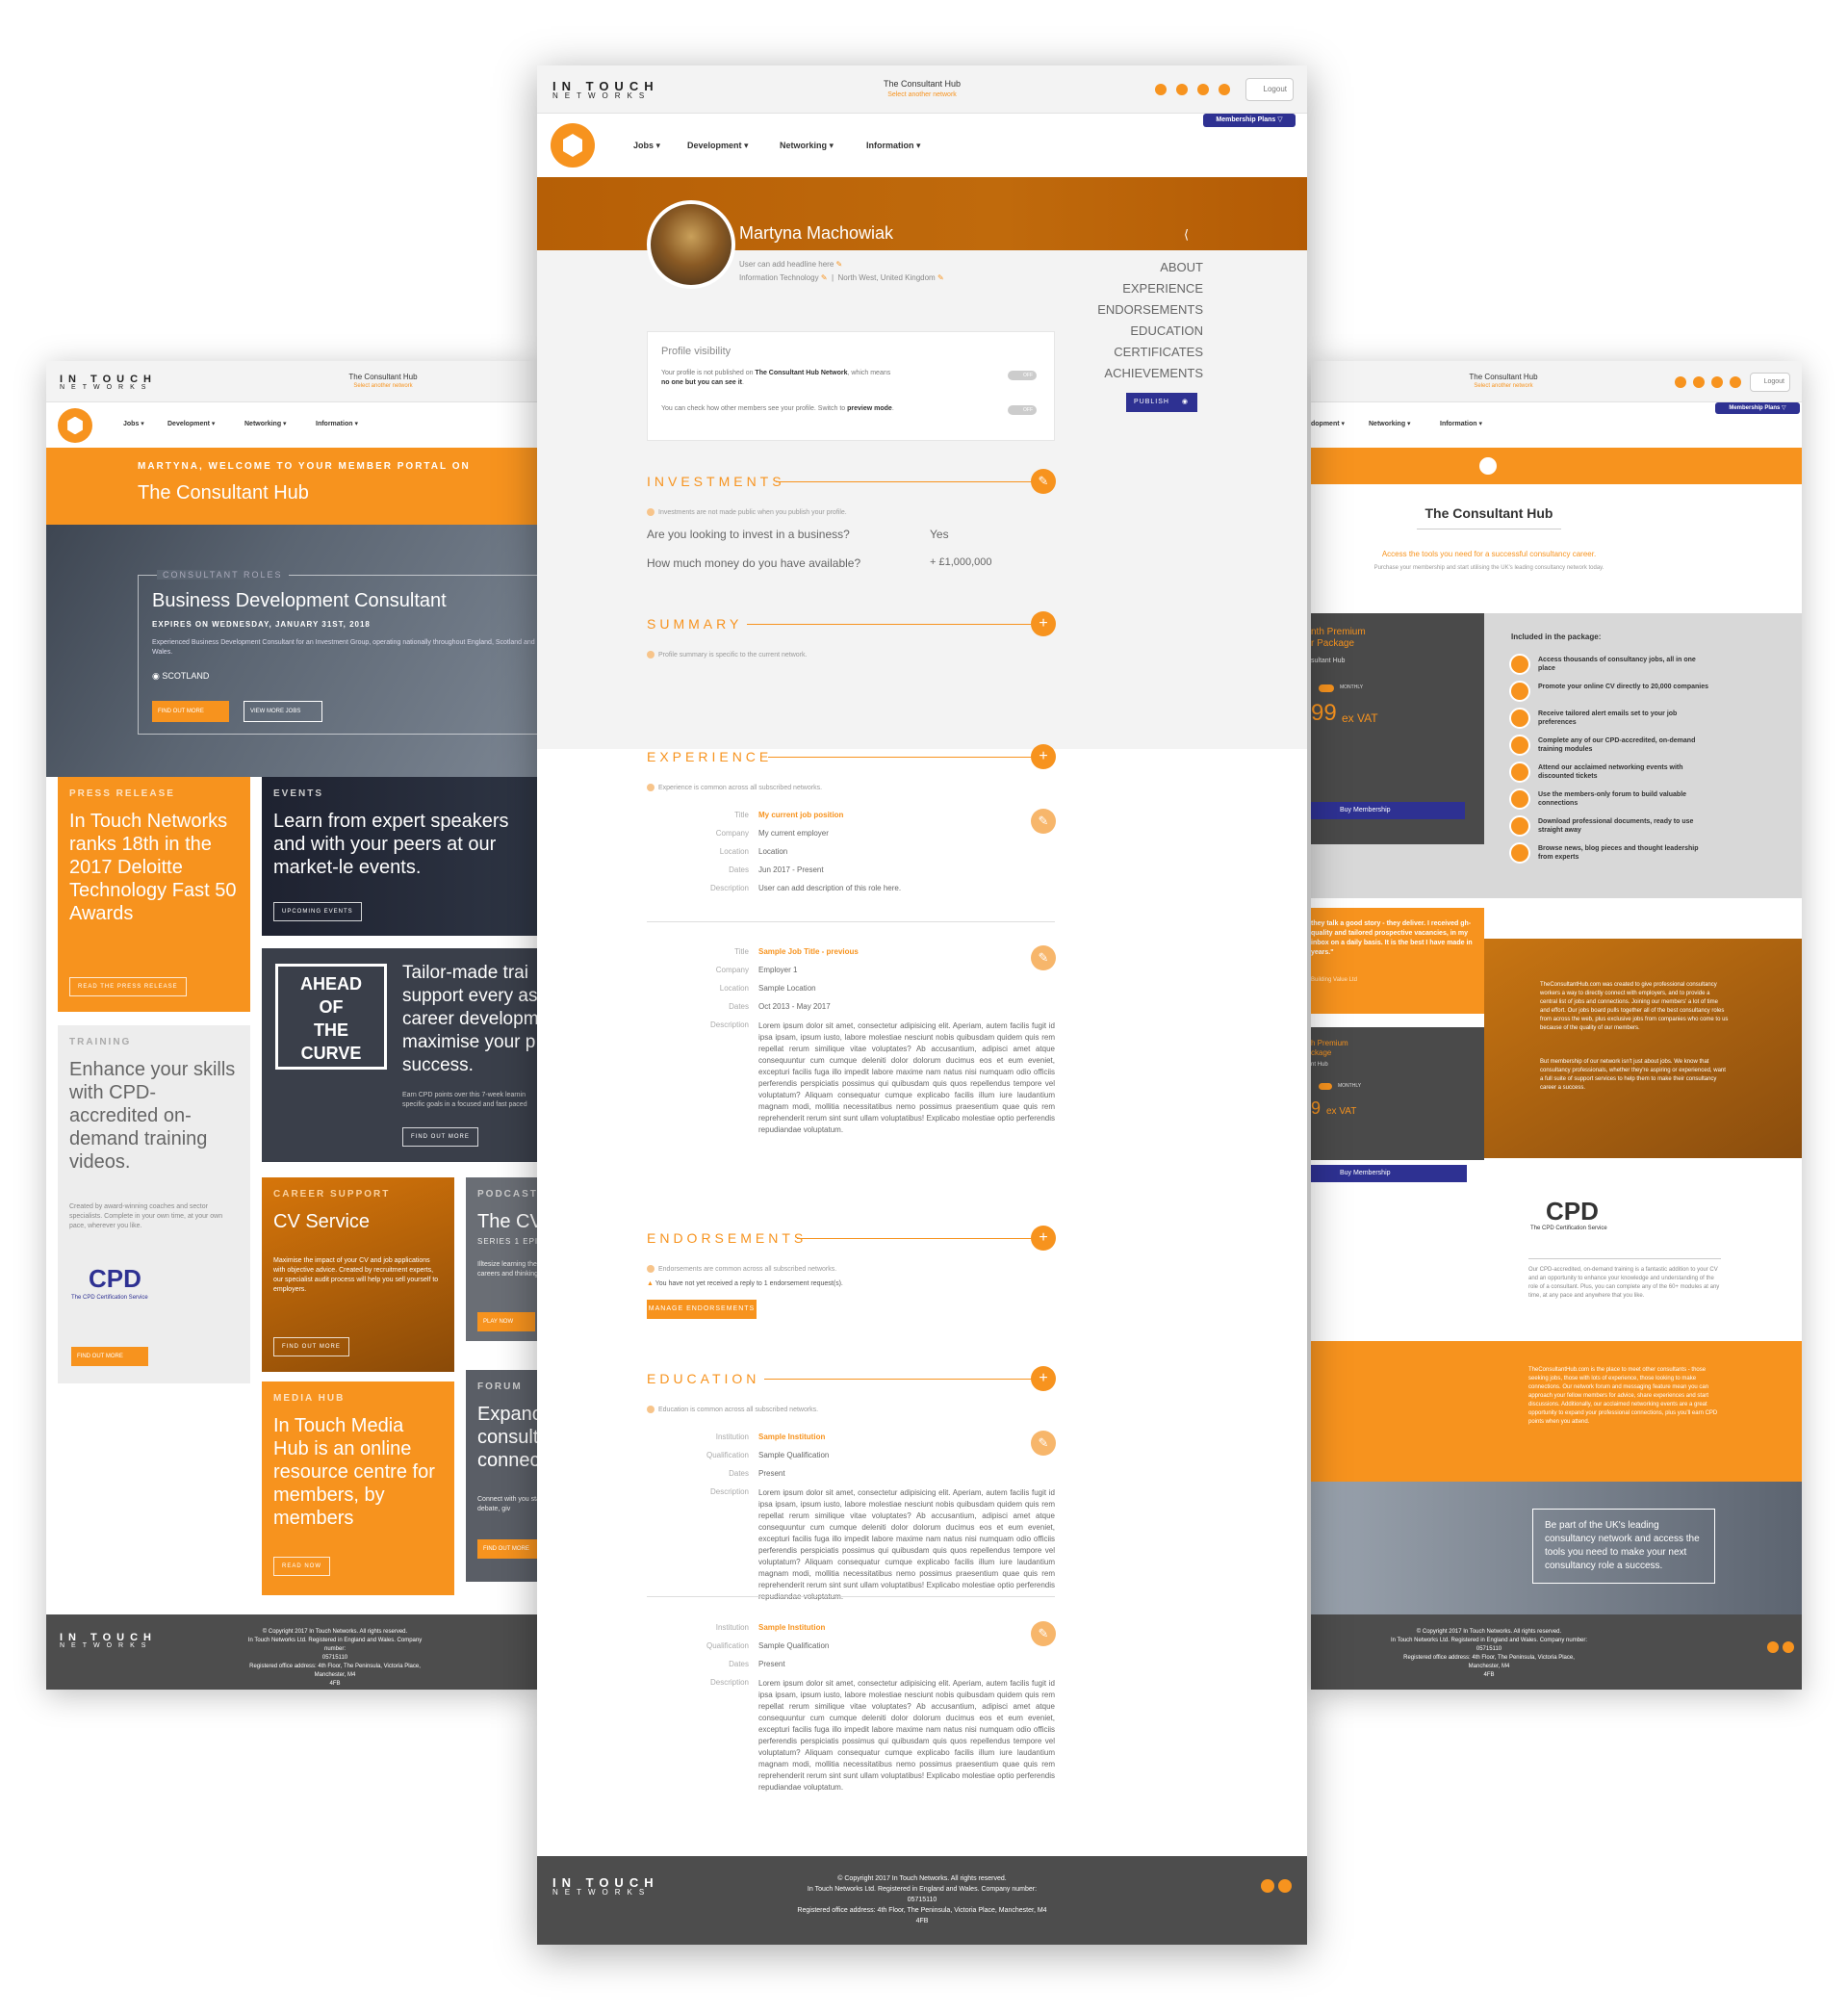 The image size is (1848, 2014). Describe the element at coordinates (1390, 423) in the screenshot. I see `nav-networking-right: Networking ▾` at that location.